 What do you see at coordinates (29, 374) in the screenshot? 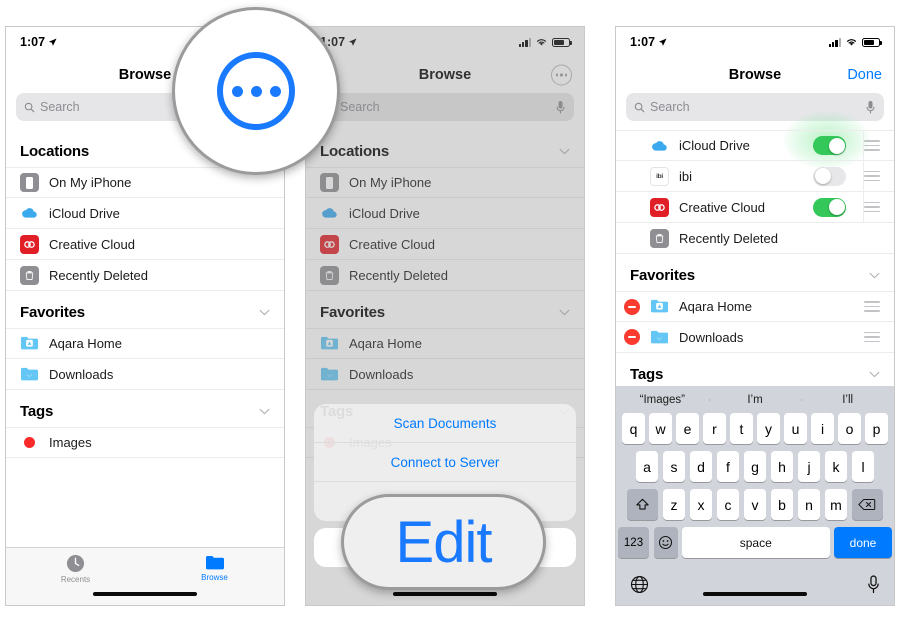
I see `folder-downloads-icon` at bounding box center [29, 374].